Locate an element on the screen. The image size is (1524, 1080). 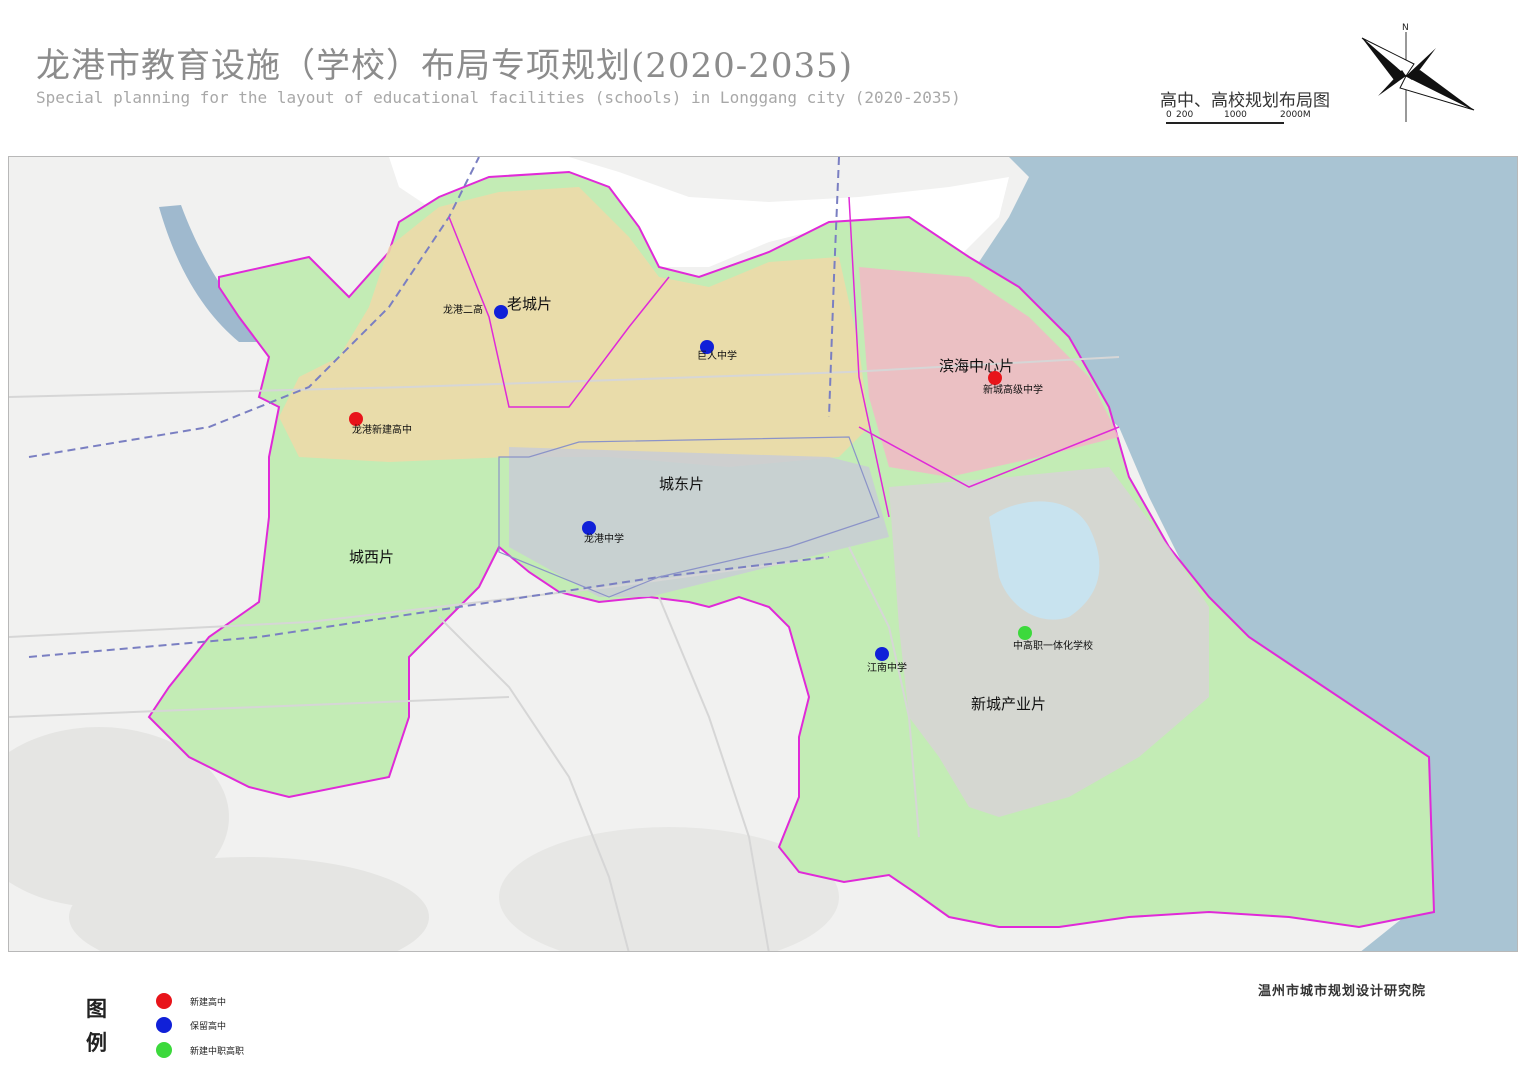
school-label: 巨人中学 is located at coordinates (717, 355).